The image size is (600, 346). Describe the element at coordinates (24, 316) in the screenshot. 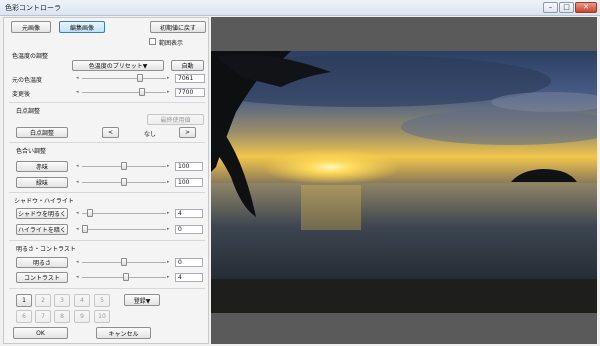

I see `preset-slot: 6` at that location.